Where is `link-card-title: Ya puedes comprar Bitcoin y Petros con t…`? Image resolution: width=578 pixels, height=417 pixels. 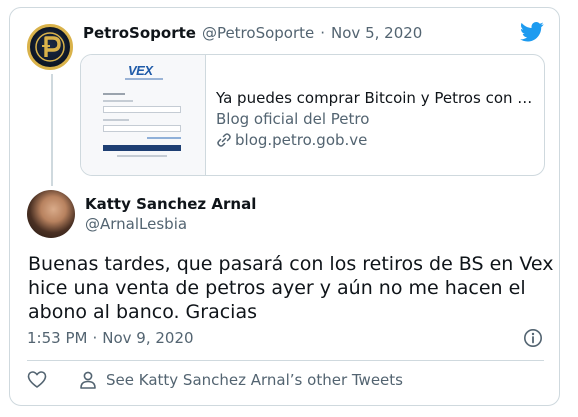
link-card-title: Ya puedes comprar Bitcoin y Petros con t… is located at coordinates (376, 98).